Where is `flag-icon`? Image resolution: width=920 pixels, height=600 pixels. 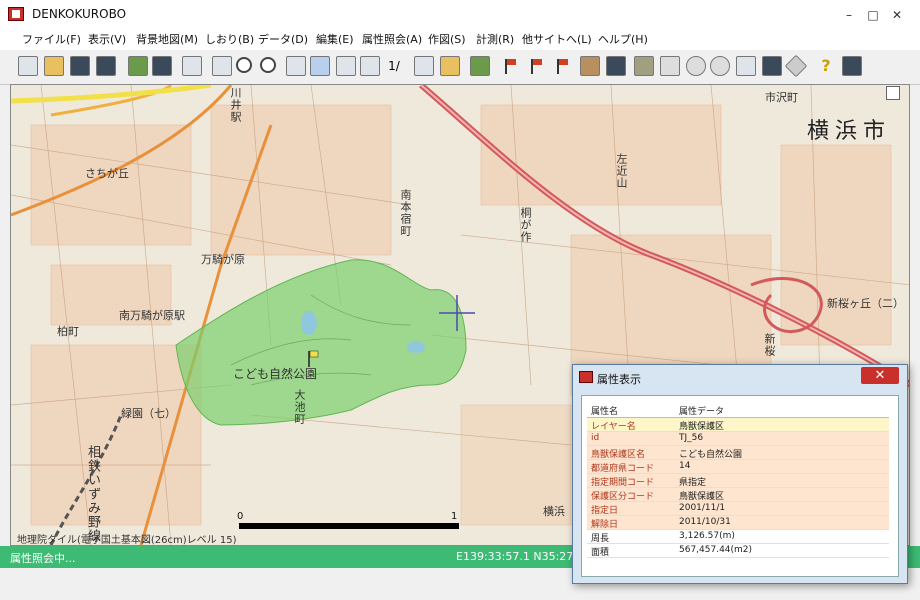 flag-icon is located at coordinates (510, 66).